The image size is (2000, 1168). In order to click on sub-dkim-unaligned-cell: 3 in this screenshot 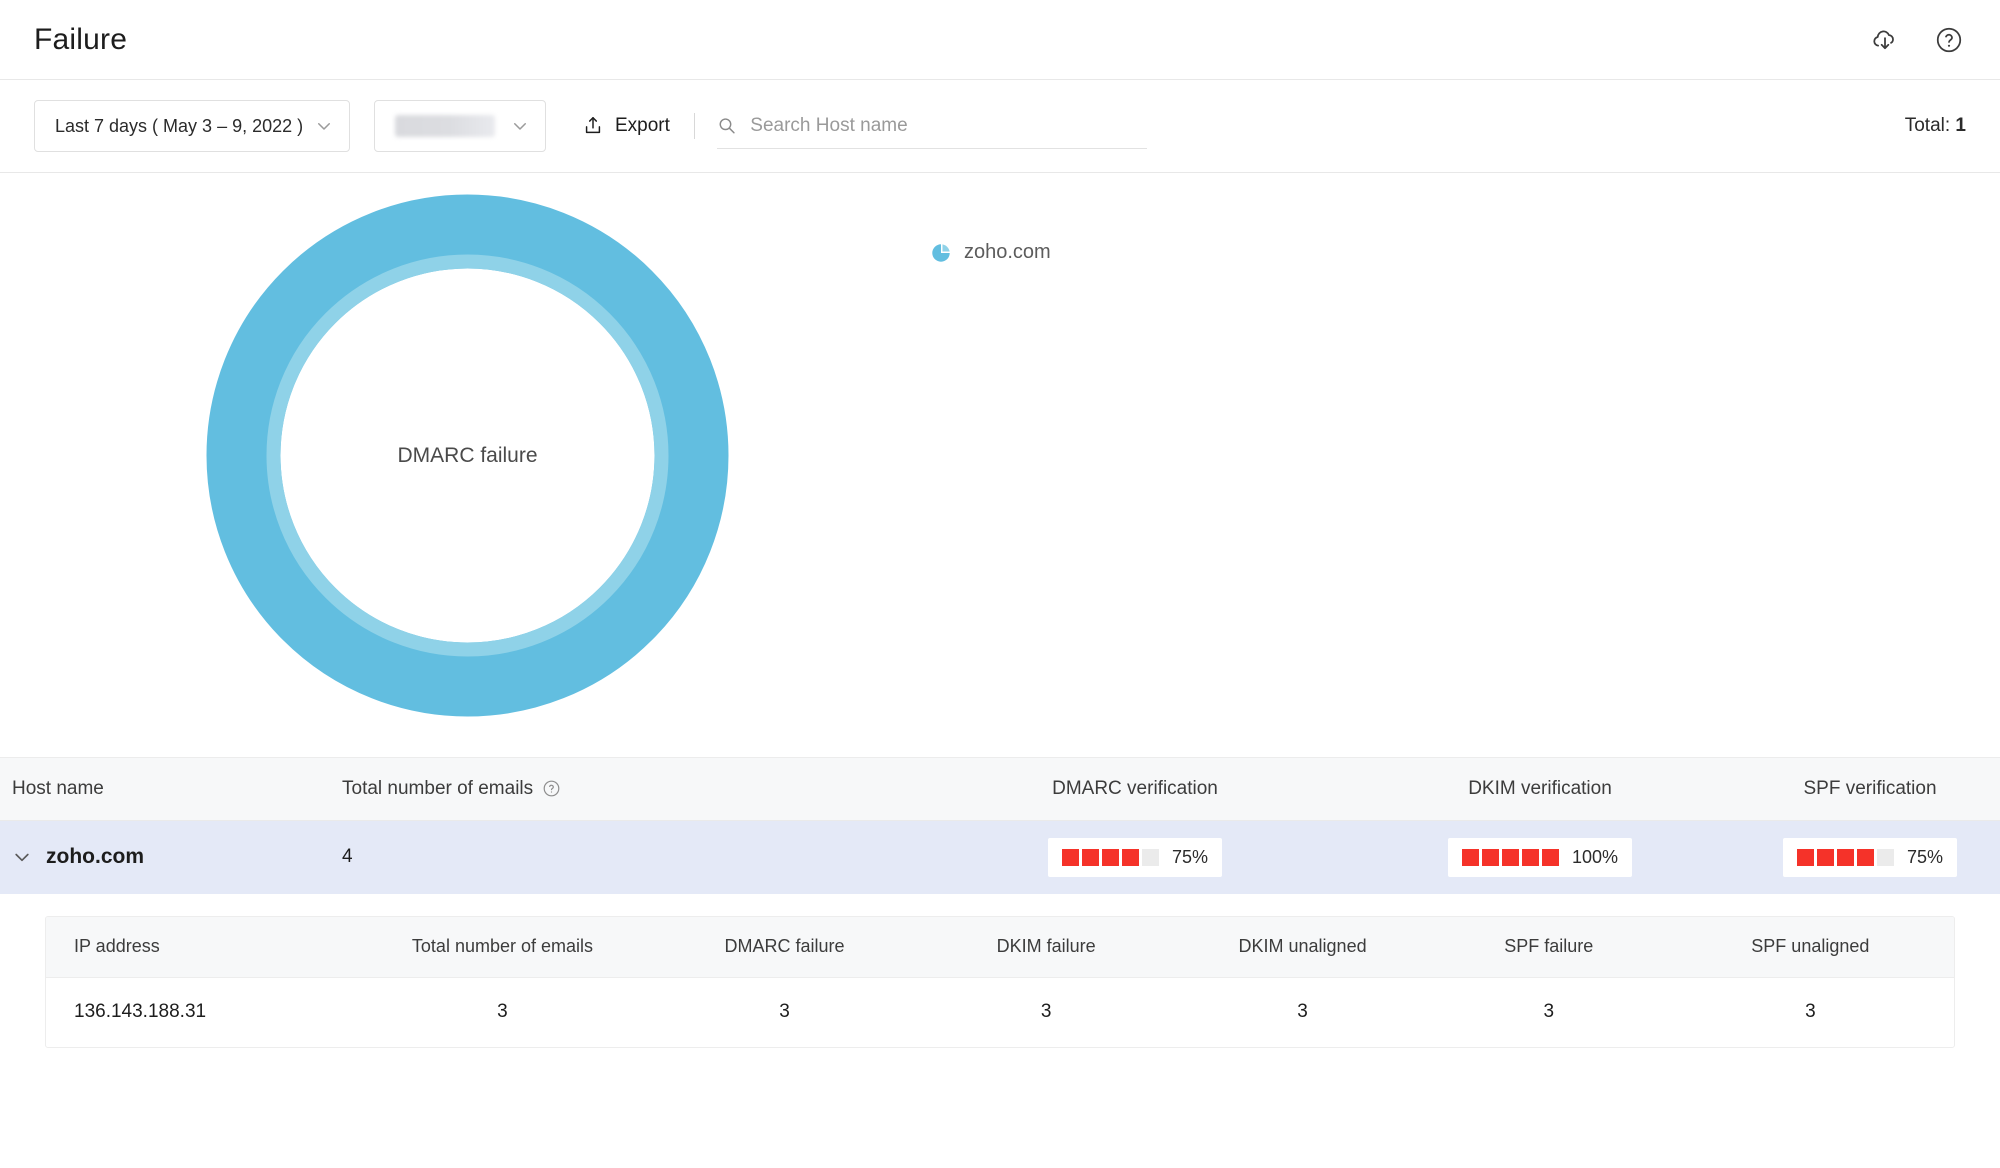, I will do `click(1302, 1012)`.